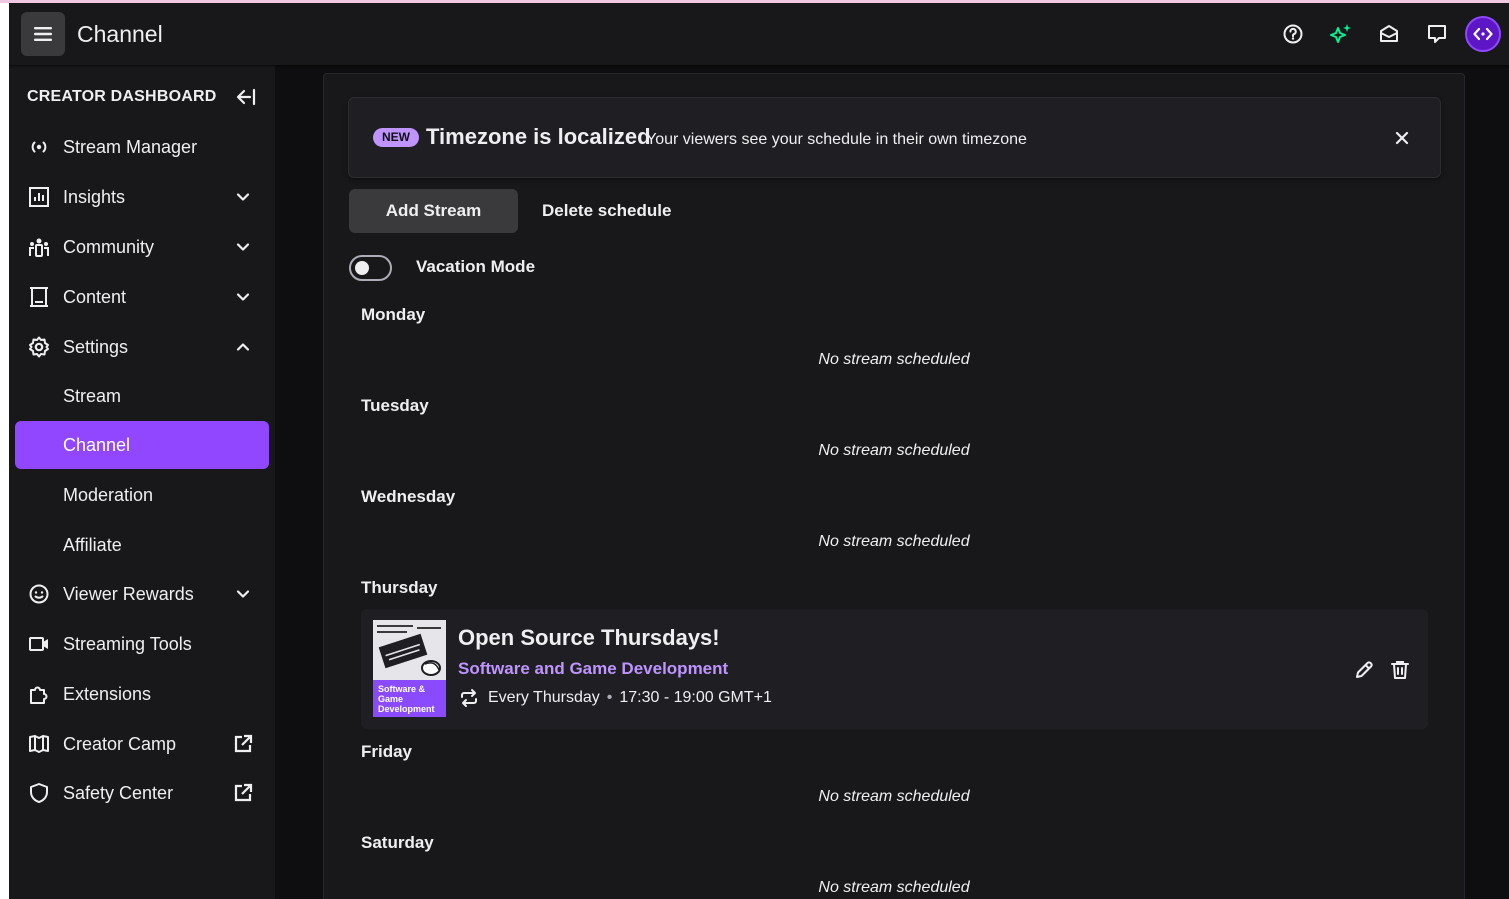  Describe the element at coordinates (39, 644) in the screenshot. I see `camera-icon` at that location.